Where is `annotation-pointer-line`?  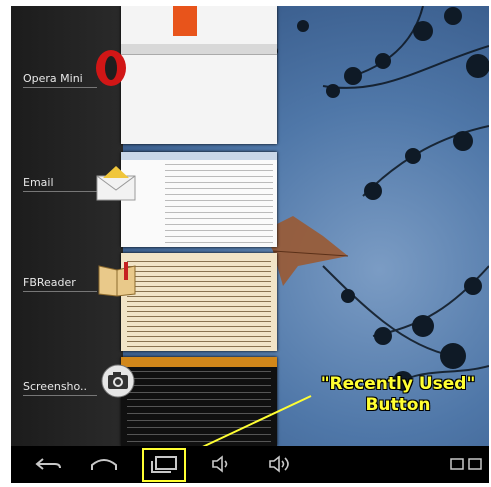 annotation-pointer-line is located at coordinates (245, 427).